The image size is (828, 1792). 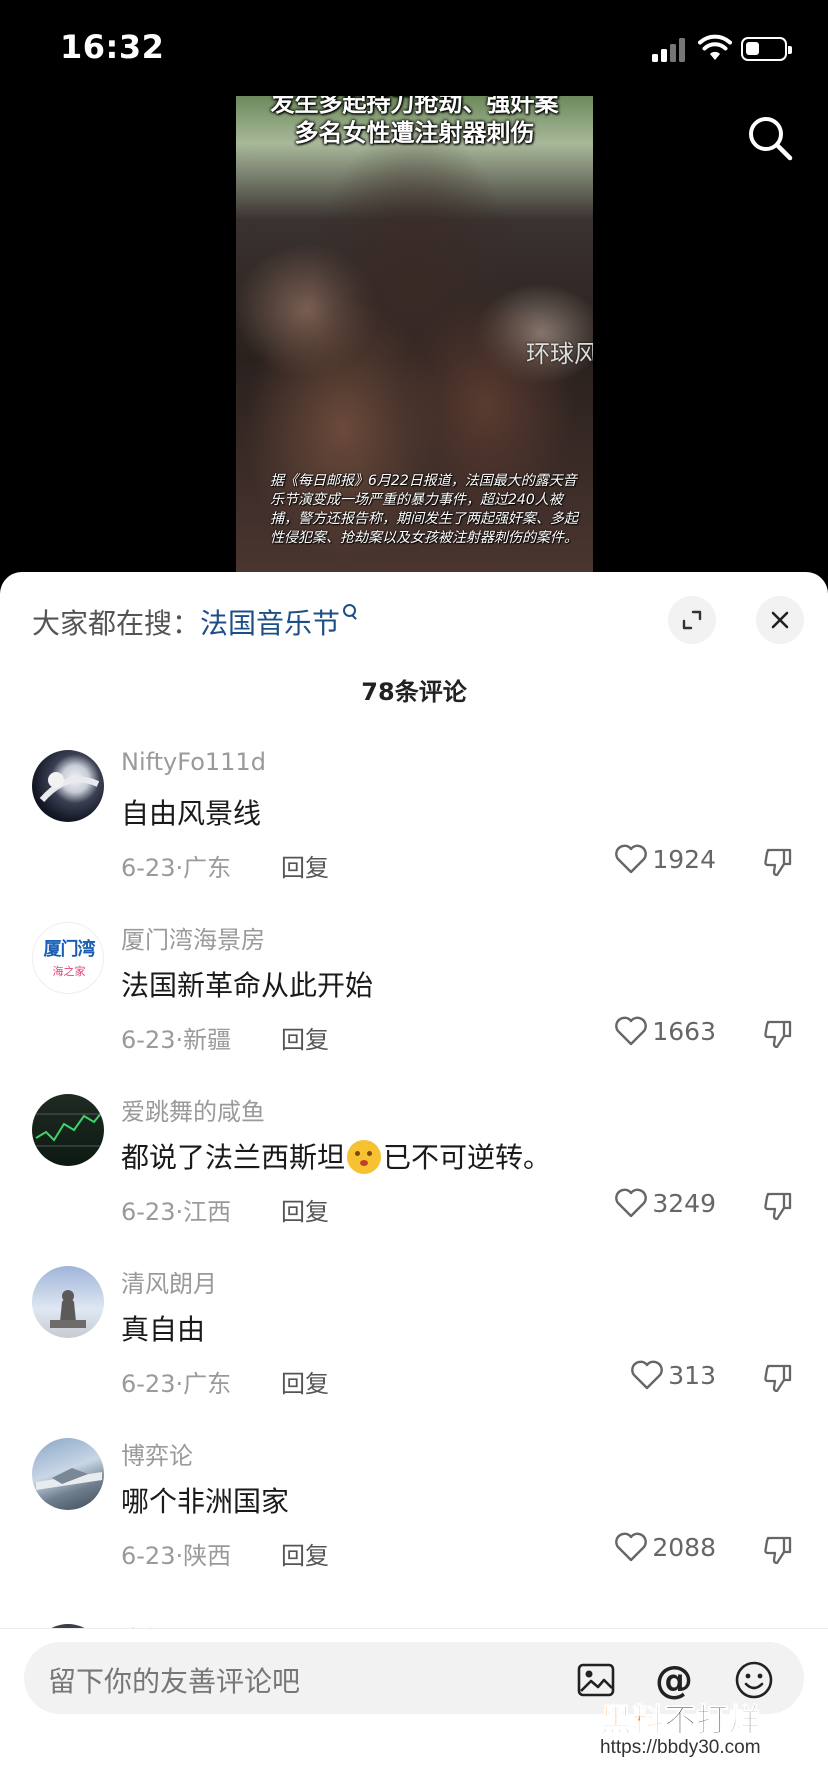 I want to click on like-button: 313, so click(x=673, y=1375).